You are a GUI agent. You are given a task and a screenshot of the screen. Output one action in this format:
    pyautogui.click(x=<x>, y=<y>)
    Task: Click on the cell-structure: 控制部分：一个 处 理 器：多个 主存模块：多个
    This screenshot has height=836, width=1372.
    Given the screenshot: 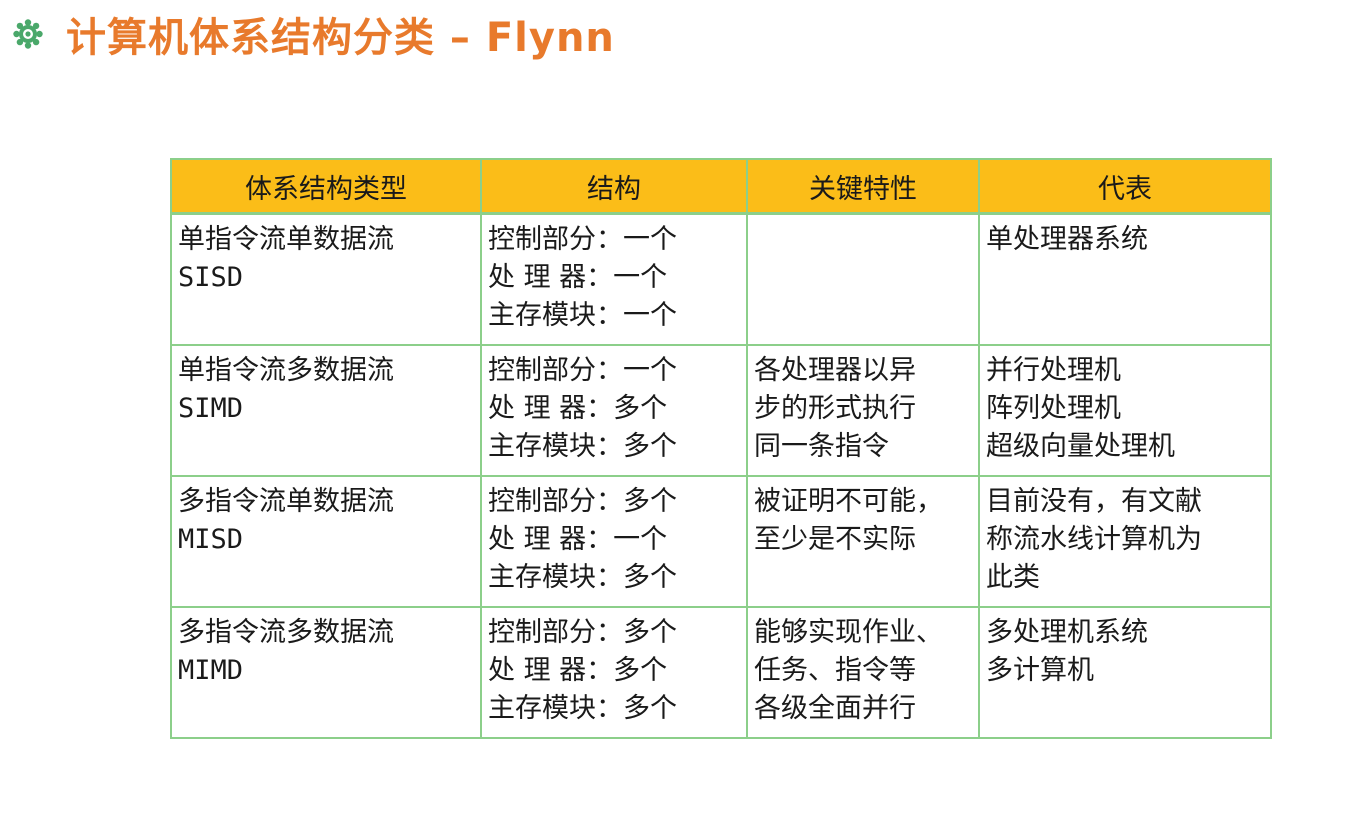 What is the action you would take?
    pyautogui.click(x=614, y=410)
    